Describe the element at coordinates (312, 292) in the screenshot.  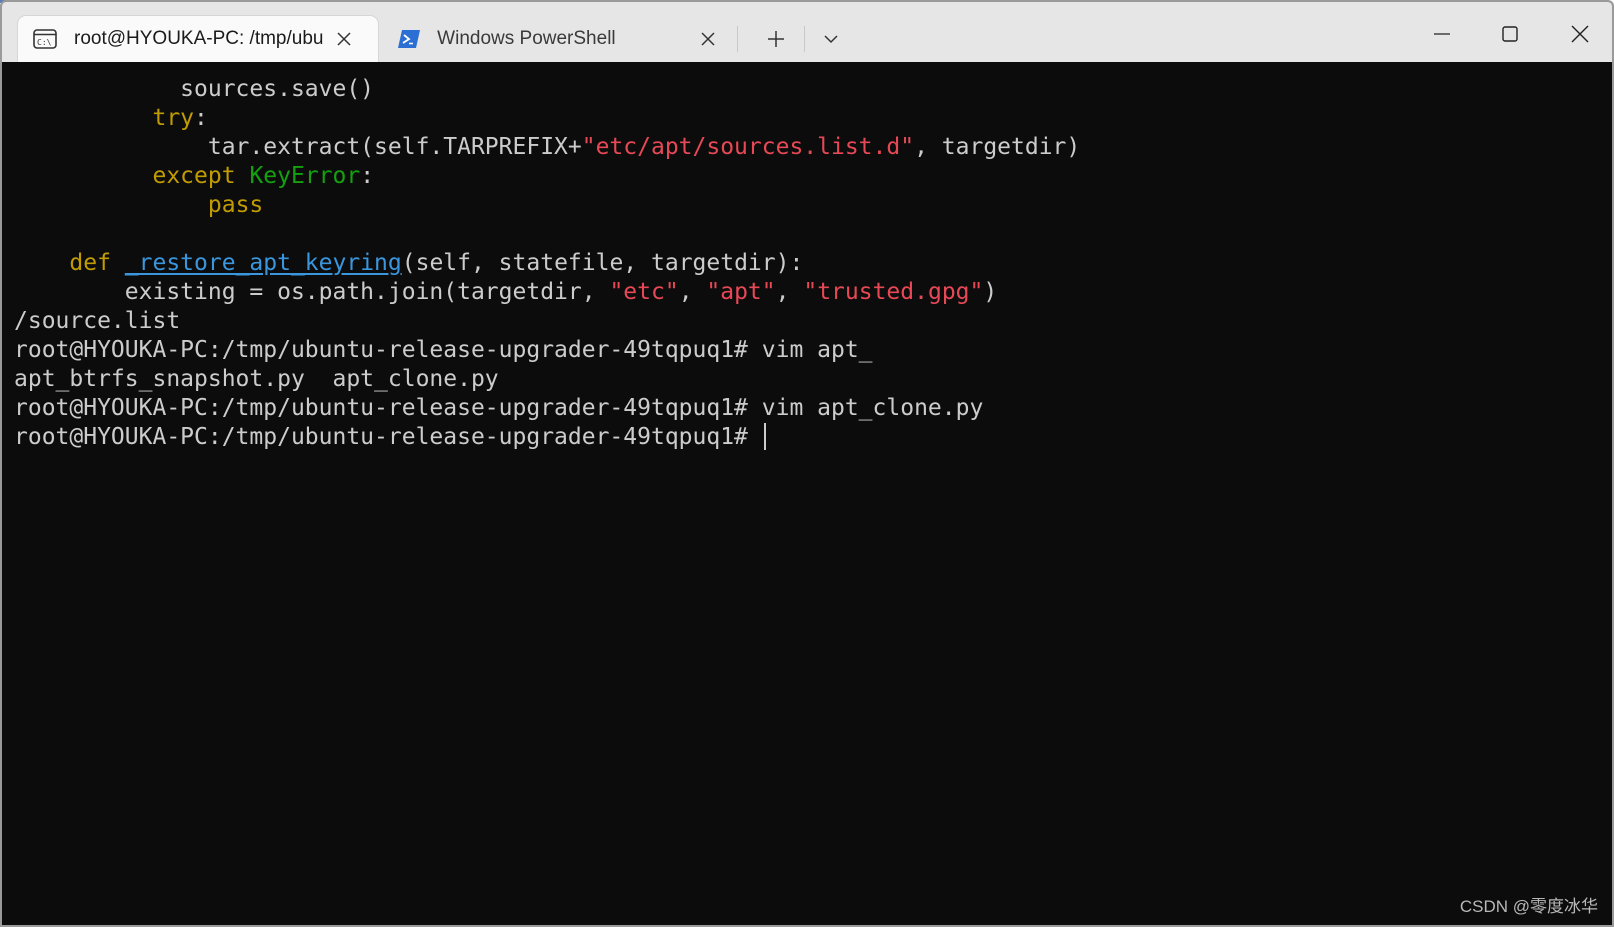
I see `terminal-text: existing = os.path.join(targetdir,` at that location.